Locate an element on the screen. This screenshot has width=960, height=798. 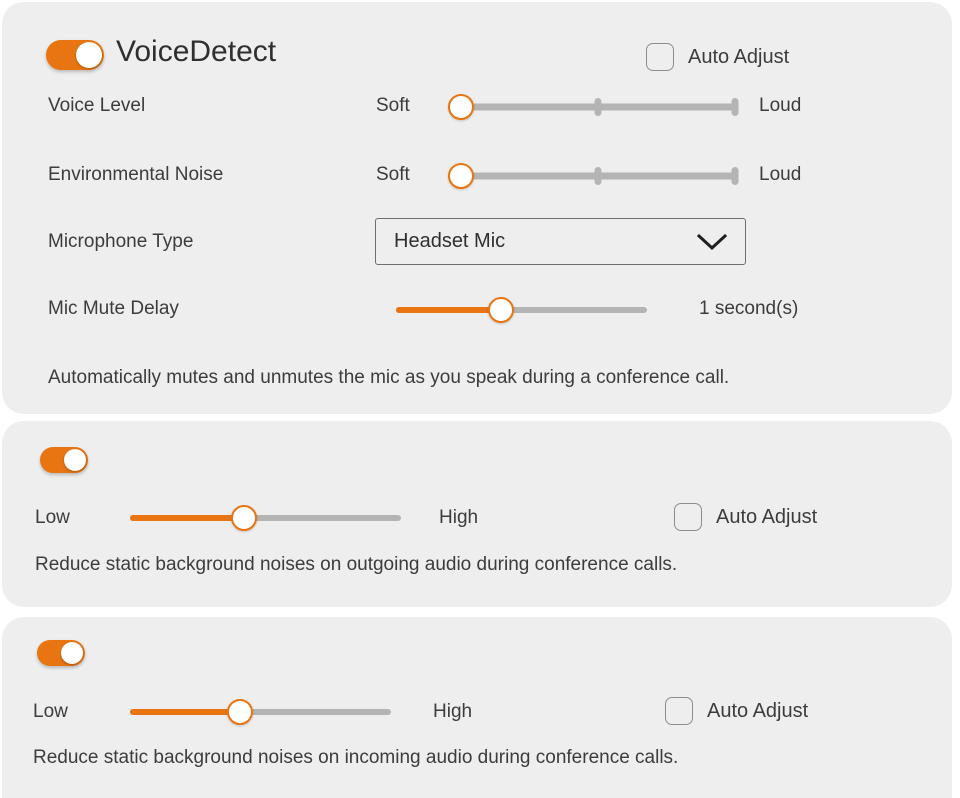
voice-level-max-label: Loud is located at coordinates (780, 105).